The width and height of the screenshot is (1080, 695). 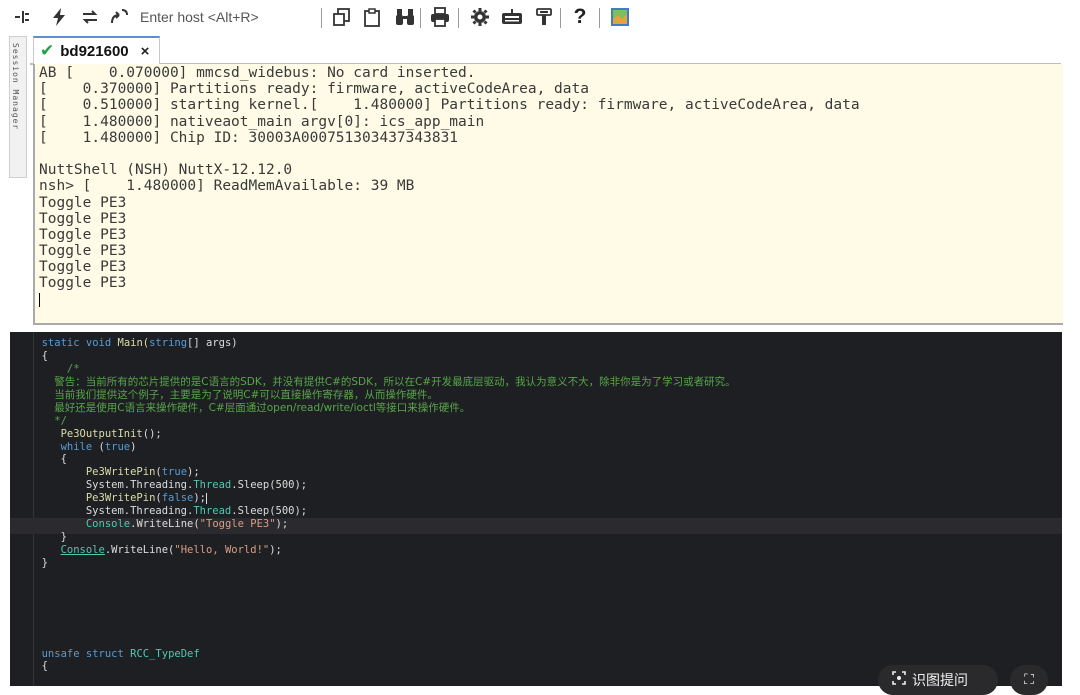 What do you see at coordinates (133, 446) in the screenshot?
I see `code-text: )` at bounding box center [133, 446].